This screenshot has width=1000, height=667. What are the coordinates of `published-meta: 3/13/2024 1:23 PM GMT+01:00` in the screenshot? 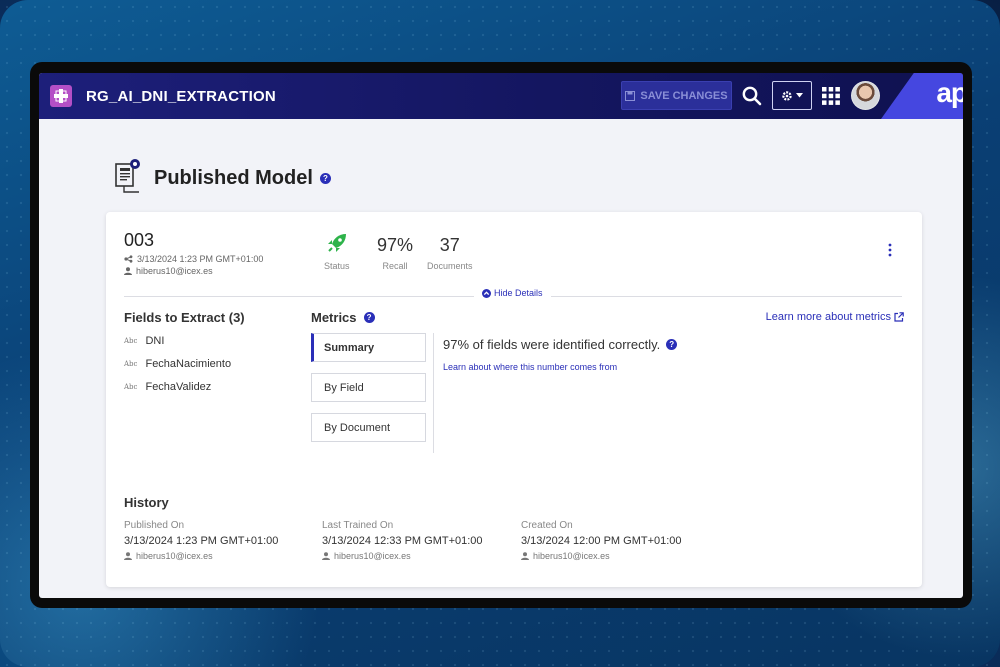 It's located at (193, 259).